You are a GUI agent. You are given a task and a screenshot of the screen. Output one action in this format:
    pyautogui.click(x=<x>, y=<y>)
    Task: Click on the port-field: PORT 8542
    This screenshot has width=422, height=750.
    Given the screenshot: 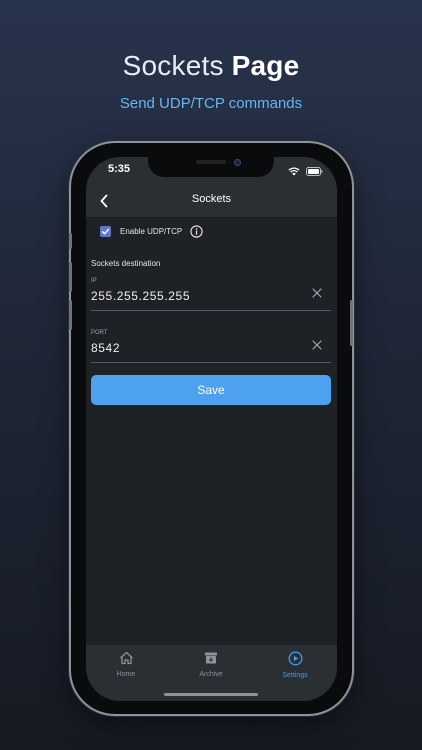 What is the action you would take?
    pyautogui.click(x=211, y=346)
    